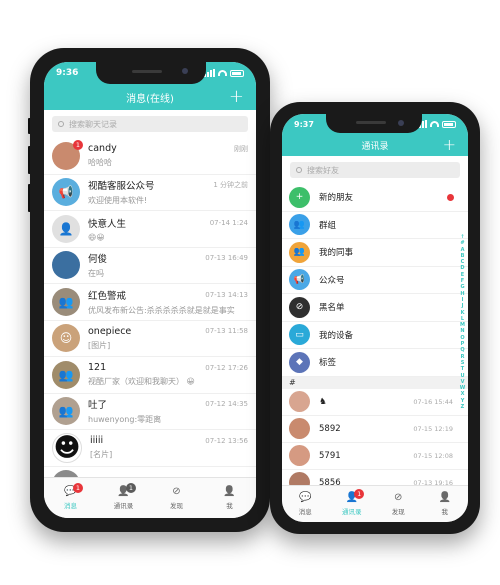 The height and width of the screenshot is (585, 500). I want to click on conversation-item: 1 candy 刚刚 哈哈哈, so click(150, 156).